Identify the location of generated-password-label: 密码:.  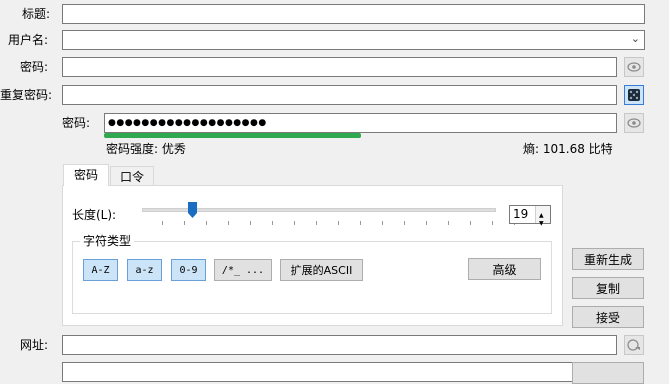
(76, 123).